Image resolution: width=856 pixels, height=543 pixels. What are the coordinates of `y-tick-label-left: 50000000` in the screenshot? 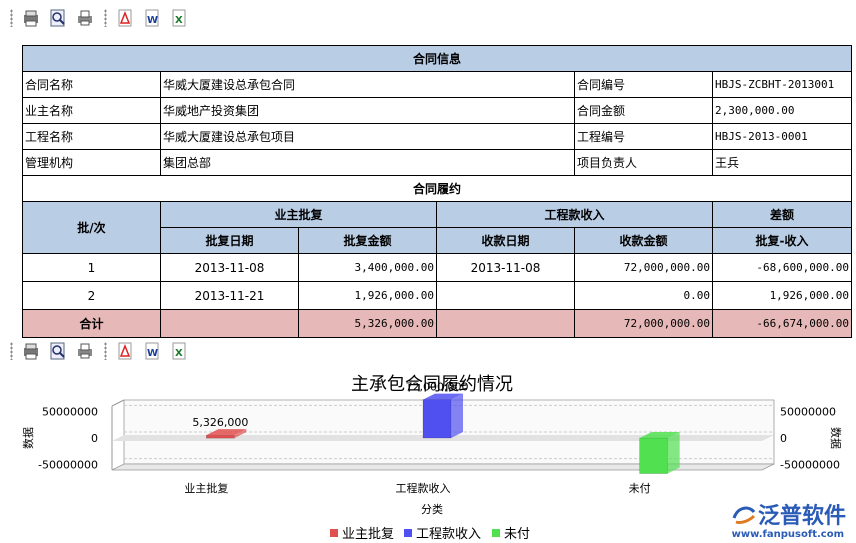 It's located at (70, 411).